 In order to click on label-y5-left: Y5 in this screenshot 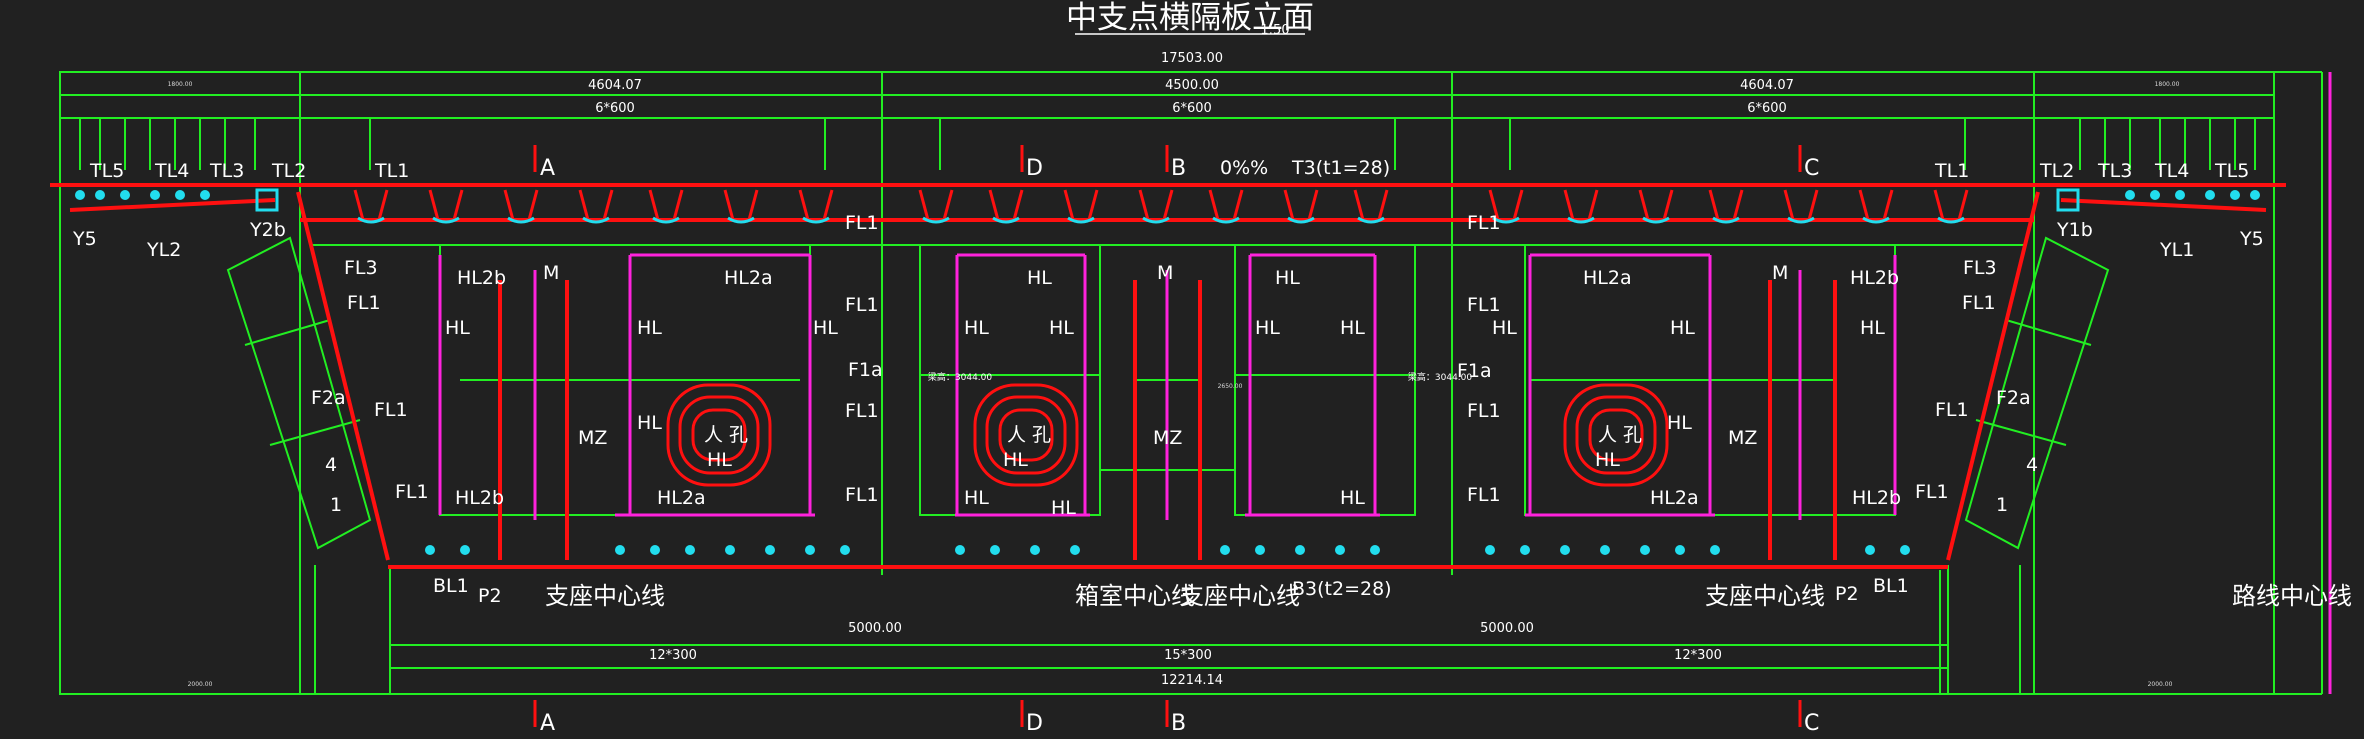, I will do `click(84, 239)`.